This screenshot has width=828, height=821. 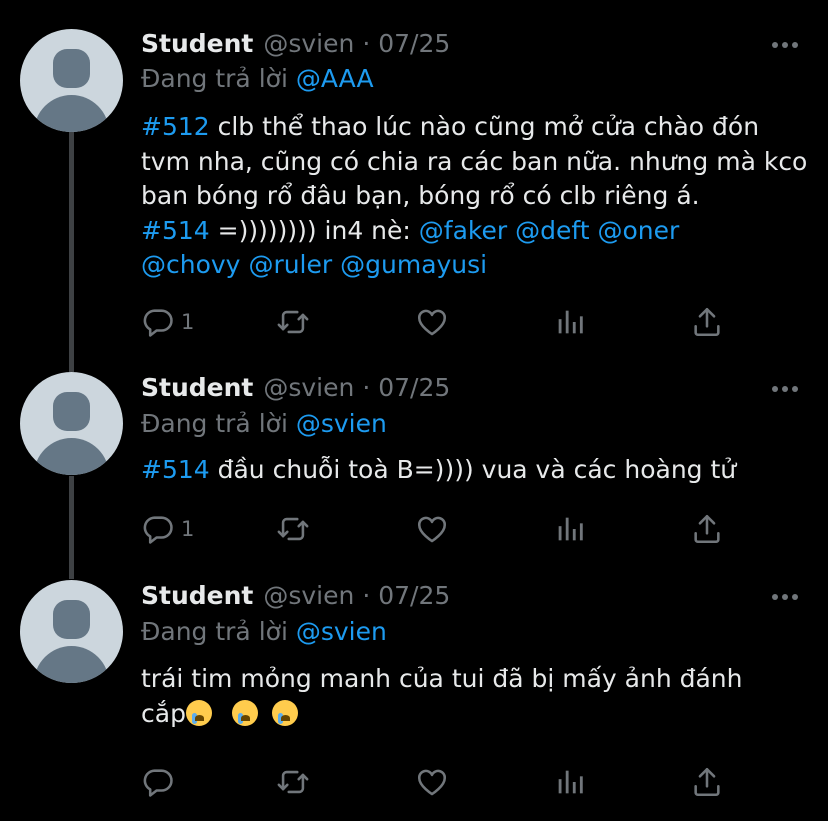 I want to click on reply-button, so click(x=158, y=782).